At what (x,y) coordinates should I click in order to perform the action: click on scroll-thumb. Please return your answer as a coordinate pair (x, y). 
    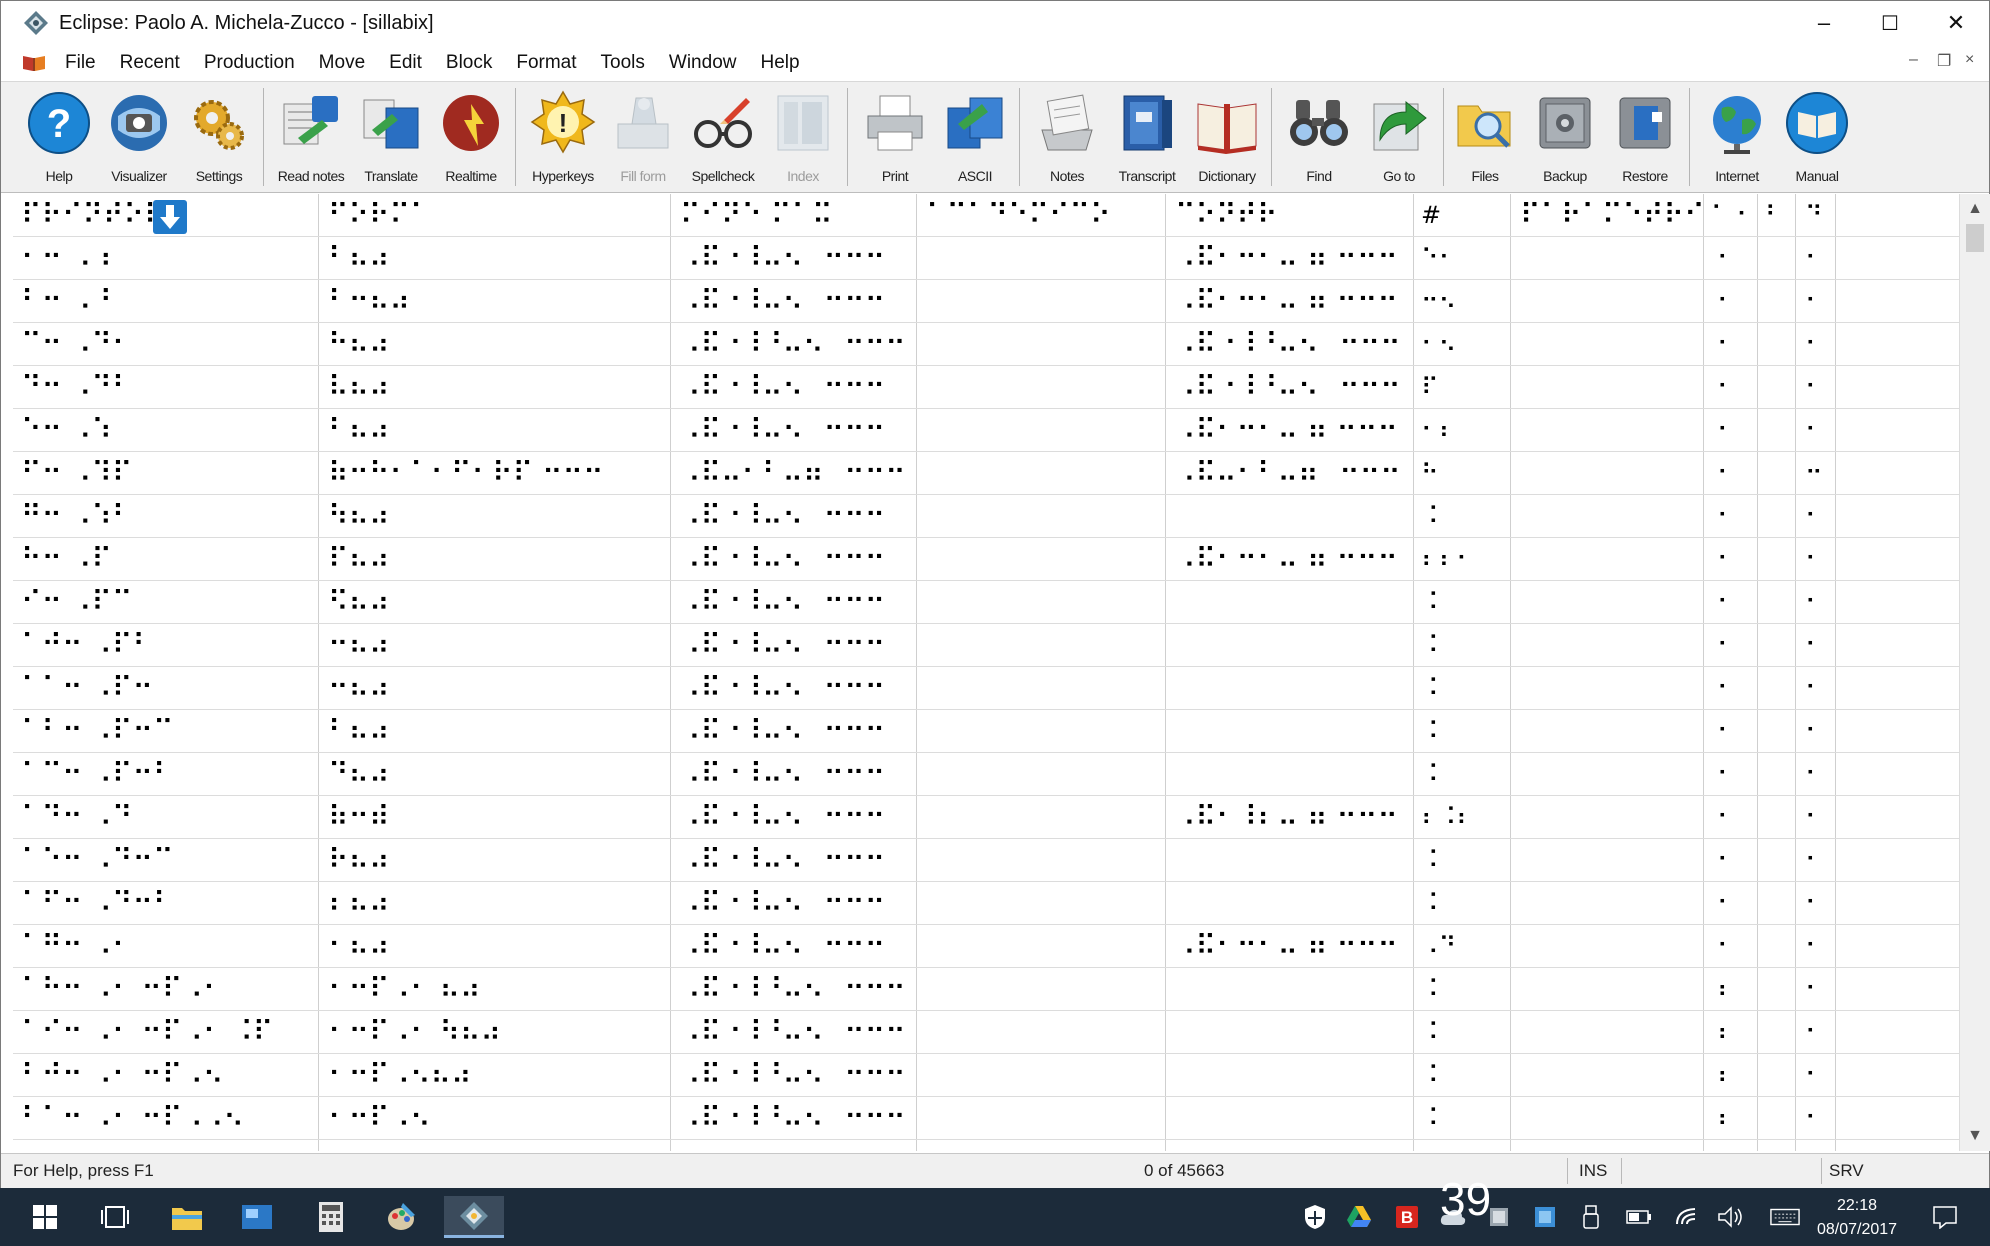
    Looking at the image, I should click on (1975, 238).